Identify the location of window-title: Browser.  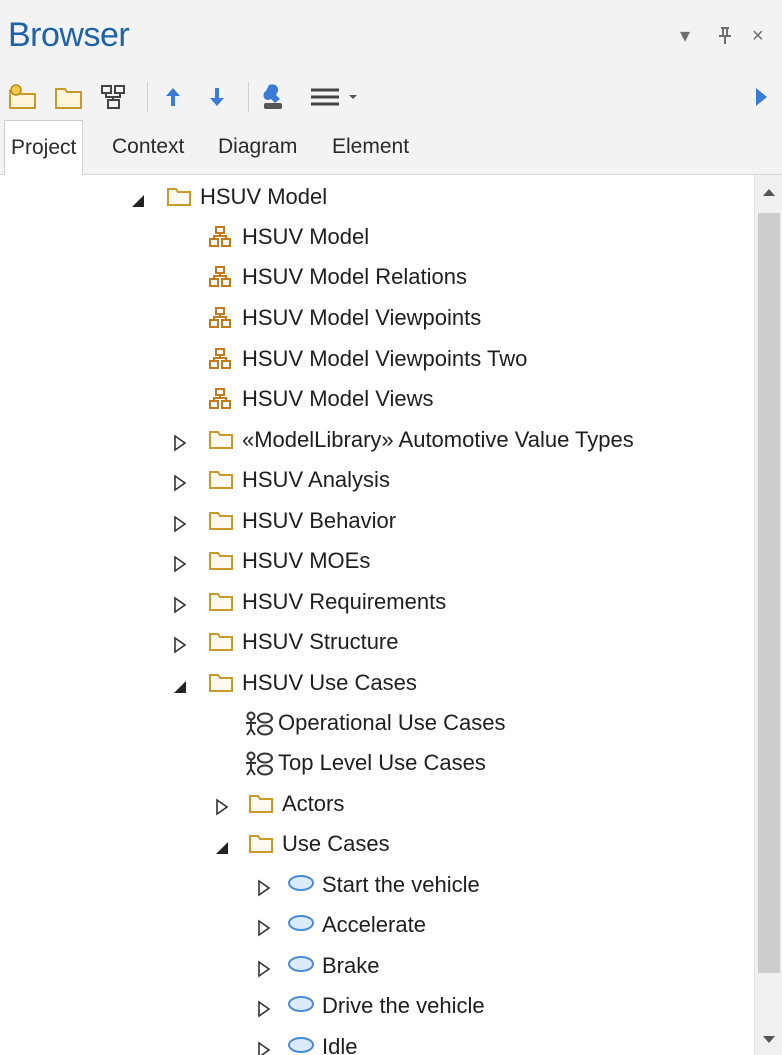
(69, 35).